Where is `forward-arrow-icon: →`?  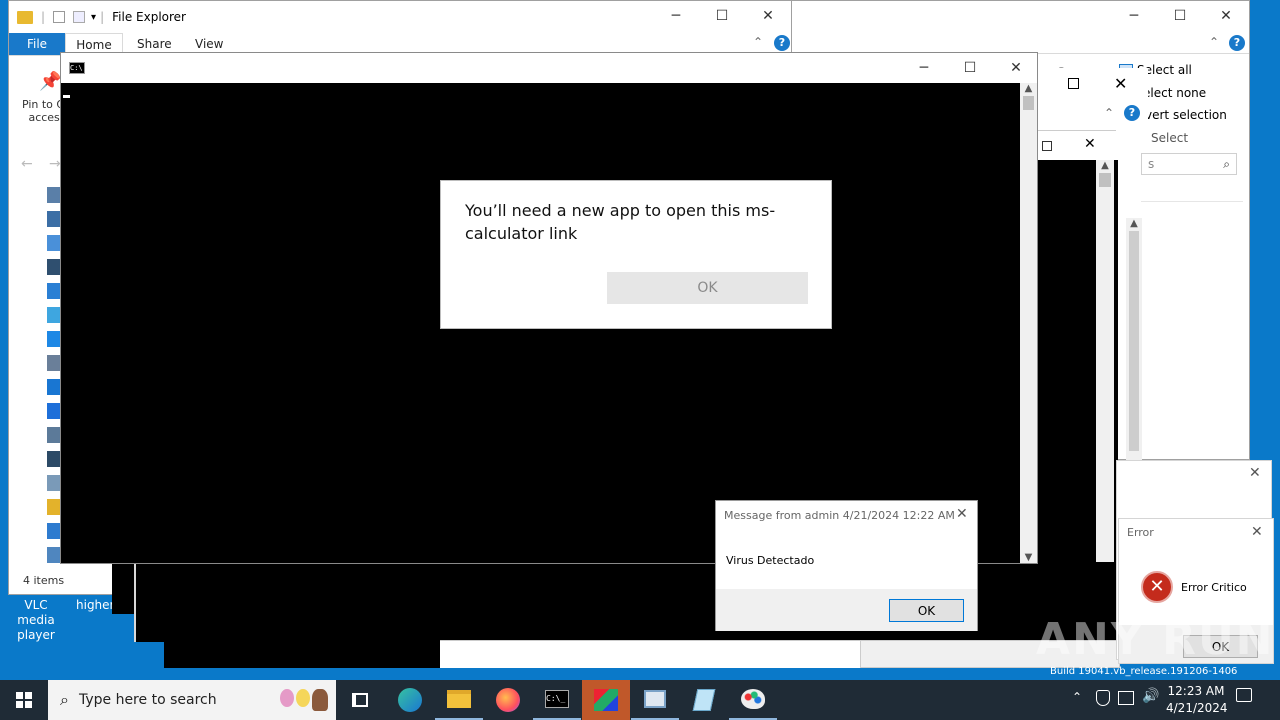 forward-arrow-icon: → is located at coordinates (55, 164).